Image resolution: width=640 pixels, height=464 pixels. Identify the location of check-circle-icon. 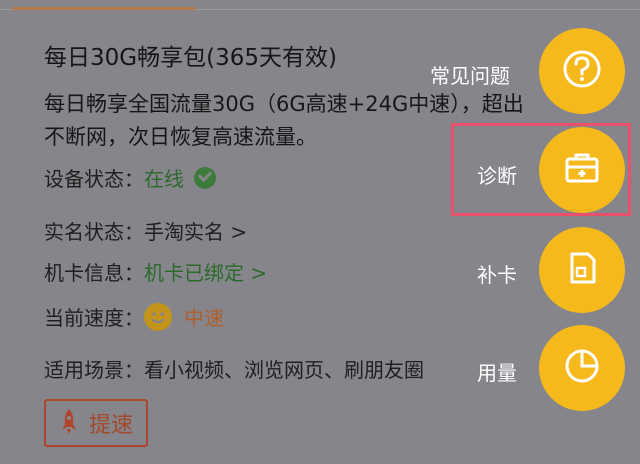
(205, 177).